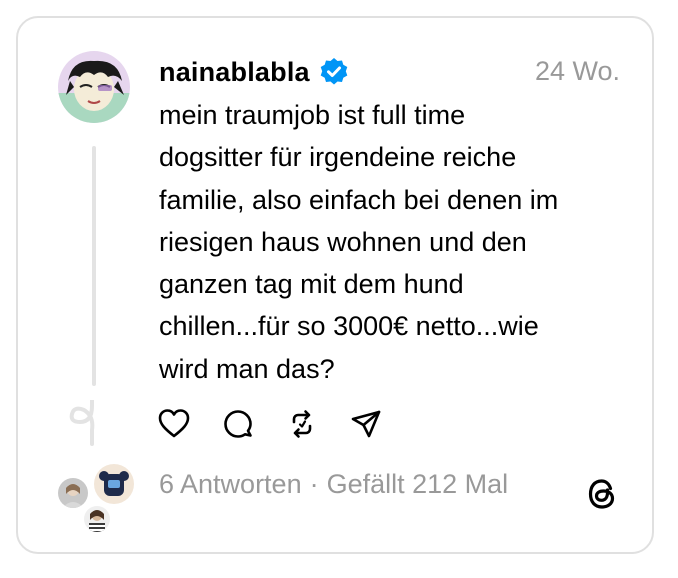 Image resolution: width=678 pixels, height=578 pixels. I want to click on reply-button, so click(238, 424).